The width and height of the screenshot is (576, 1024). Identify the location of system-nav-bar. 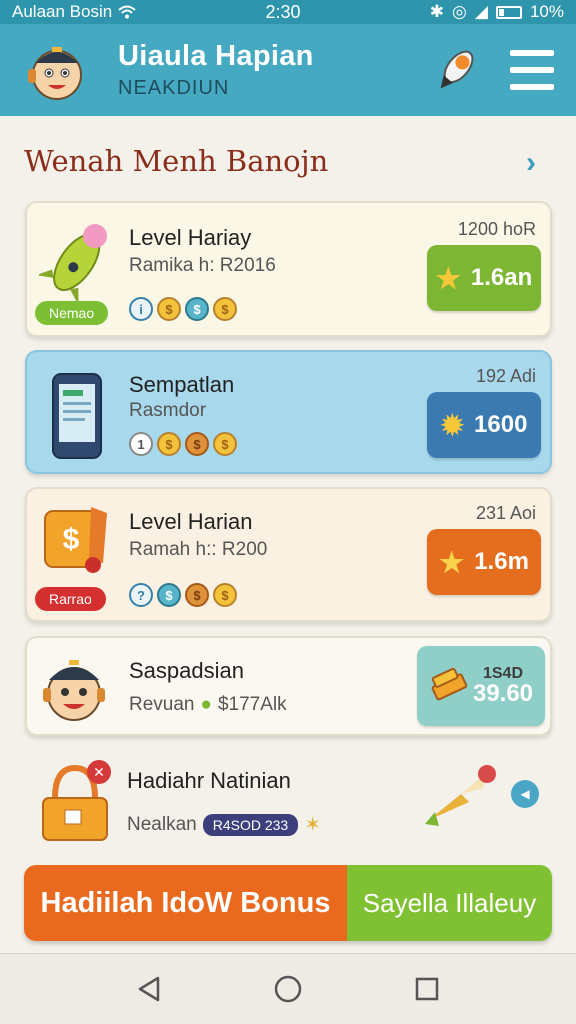
(288, 988).